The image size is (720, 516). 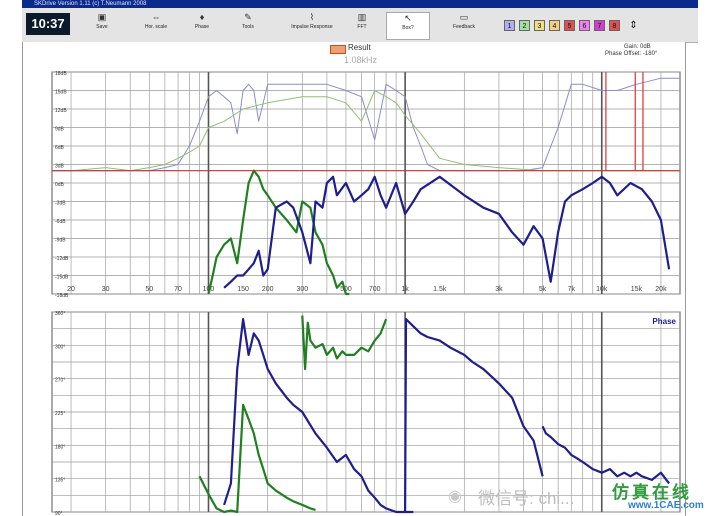 I want to click on magnitude-x-tick-label: 150, so click(x=243, y=289).